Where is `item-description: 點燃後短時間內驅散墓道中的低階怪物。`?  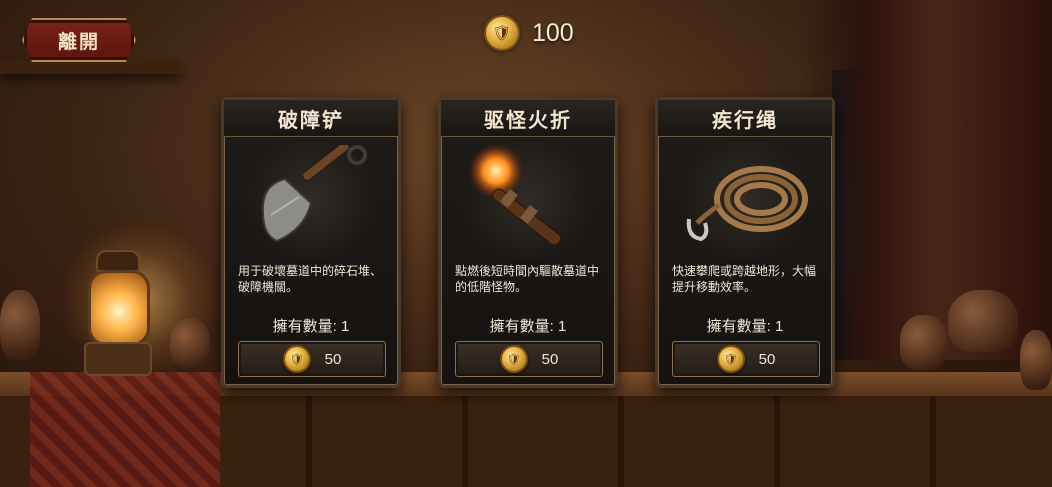
item-description: 點燃後短時間內驅散墓道中的低階怪物。 is located at coordinates (527, 279).